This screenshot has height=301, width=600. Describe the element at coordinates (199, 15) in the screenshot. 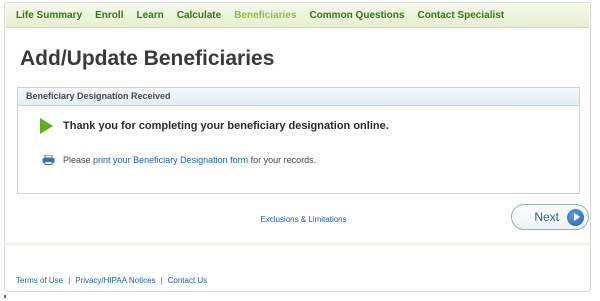

I see `nav-item-calculate: Calculate` at that location.